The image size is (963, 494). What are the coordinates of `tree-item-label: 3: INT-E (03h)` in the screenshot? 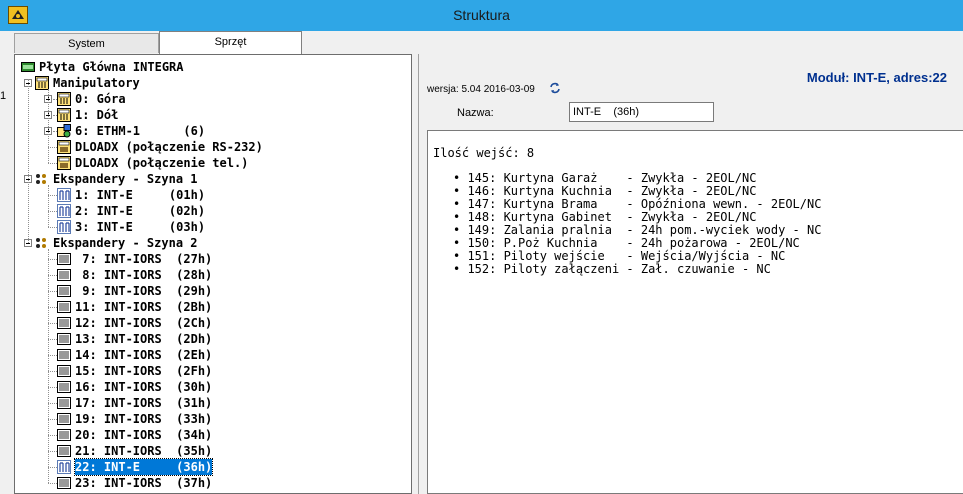 It's located at (140, 227).